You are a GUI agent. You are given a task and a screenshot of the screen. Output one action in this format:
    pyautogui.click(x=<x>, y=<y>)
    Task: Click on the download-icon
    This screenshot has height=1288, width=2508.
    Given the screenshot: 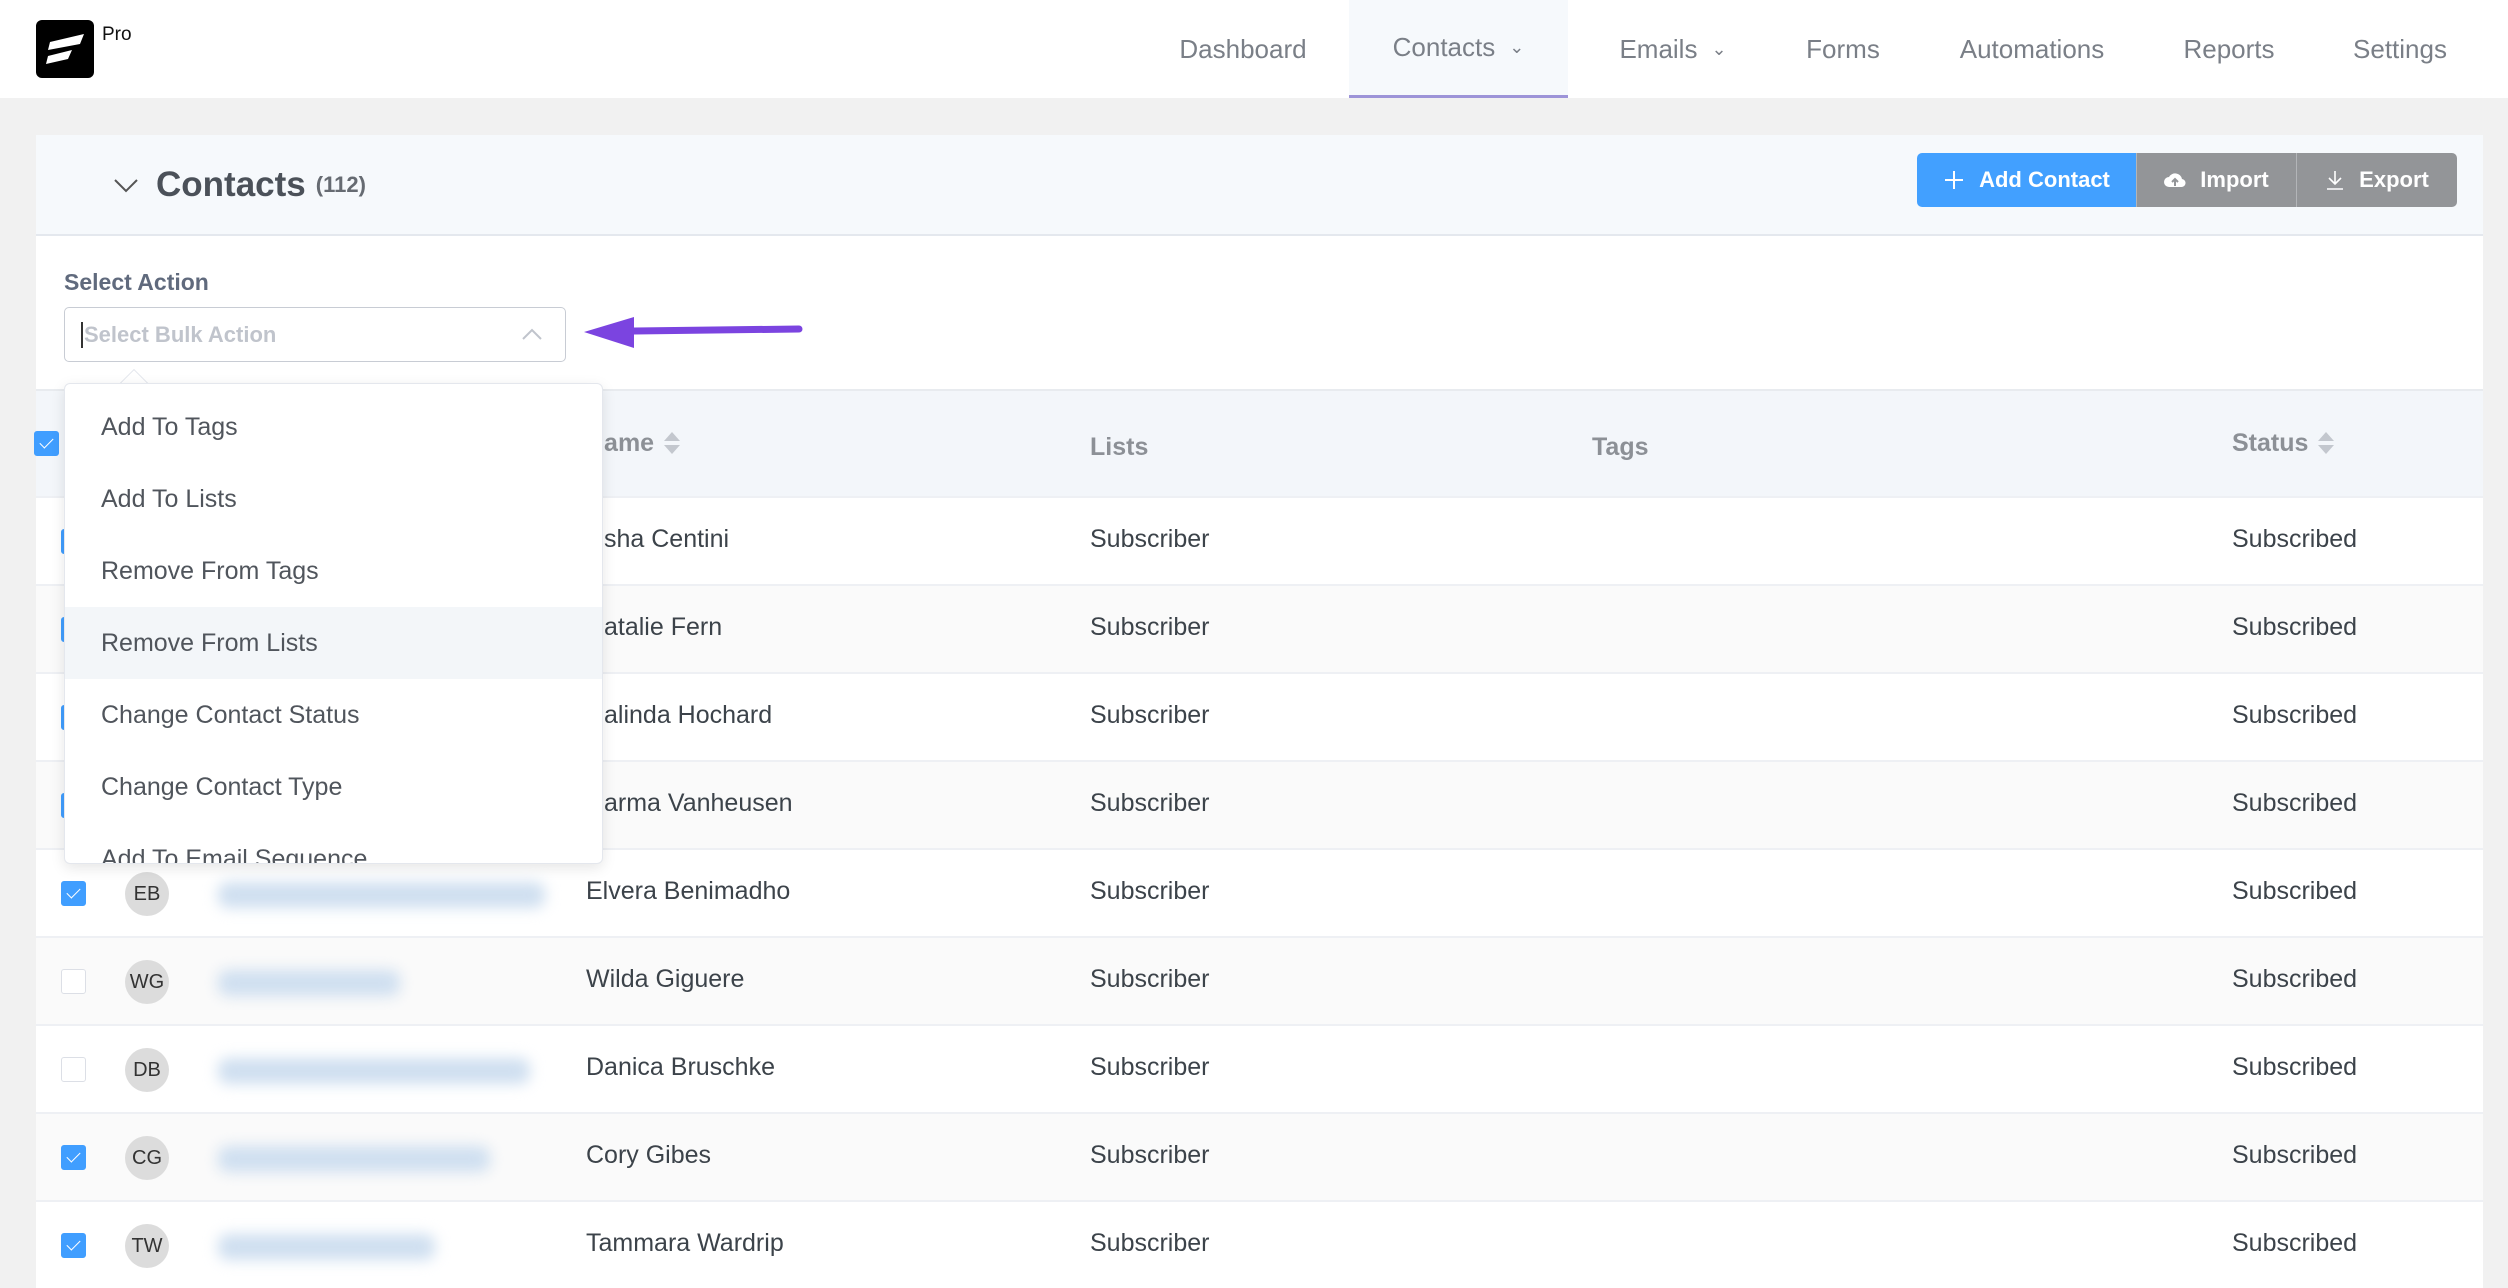 What is the action you would take?
    pyautogui.click(x=2335, y=180)
    